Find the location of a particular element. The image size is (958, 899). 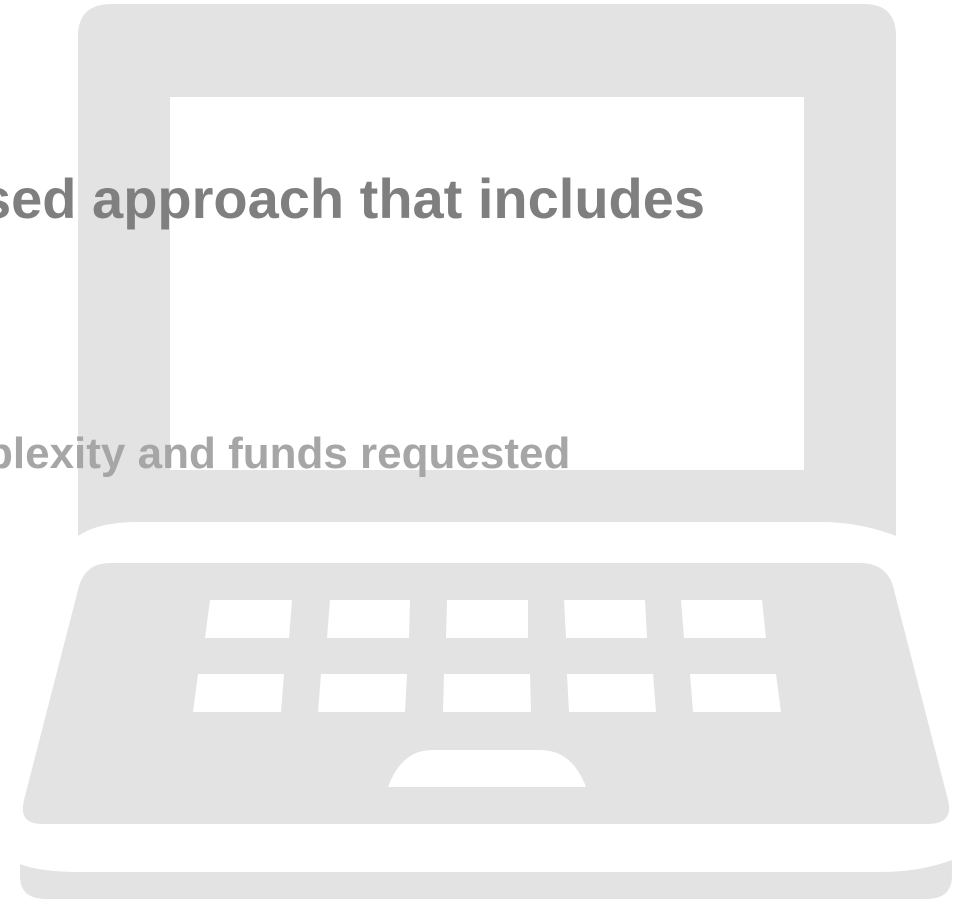

overlay-subheading-line: plexity and funds requested is located at coordinates (285, 453).